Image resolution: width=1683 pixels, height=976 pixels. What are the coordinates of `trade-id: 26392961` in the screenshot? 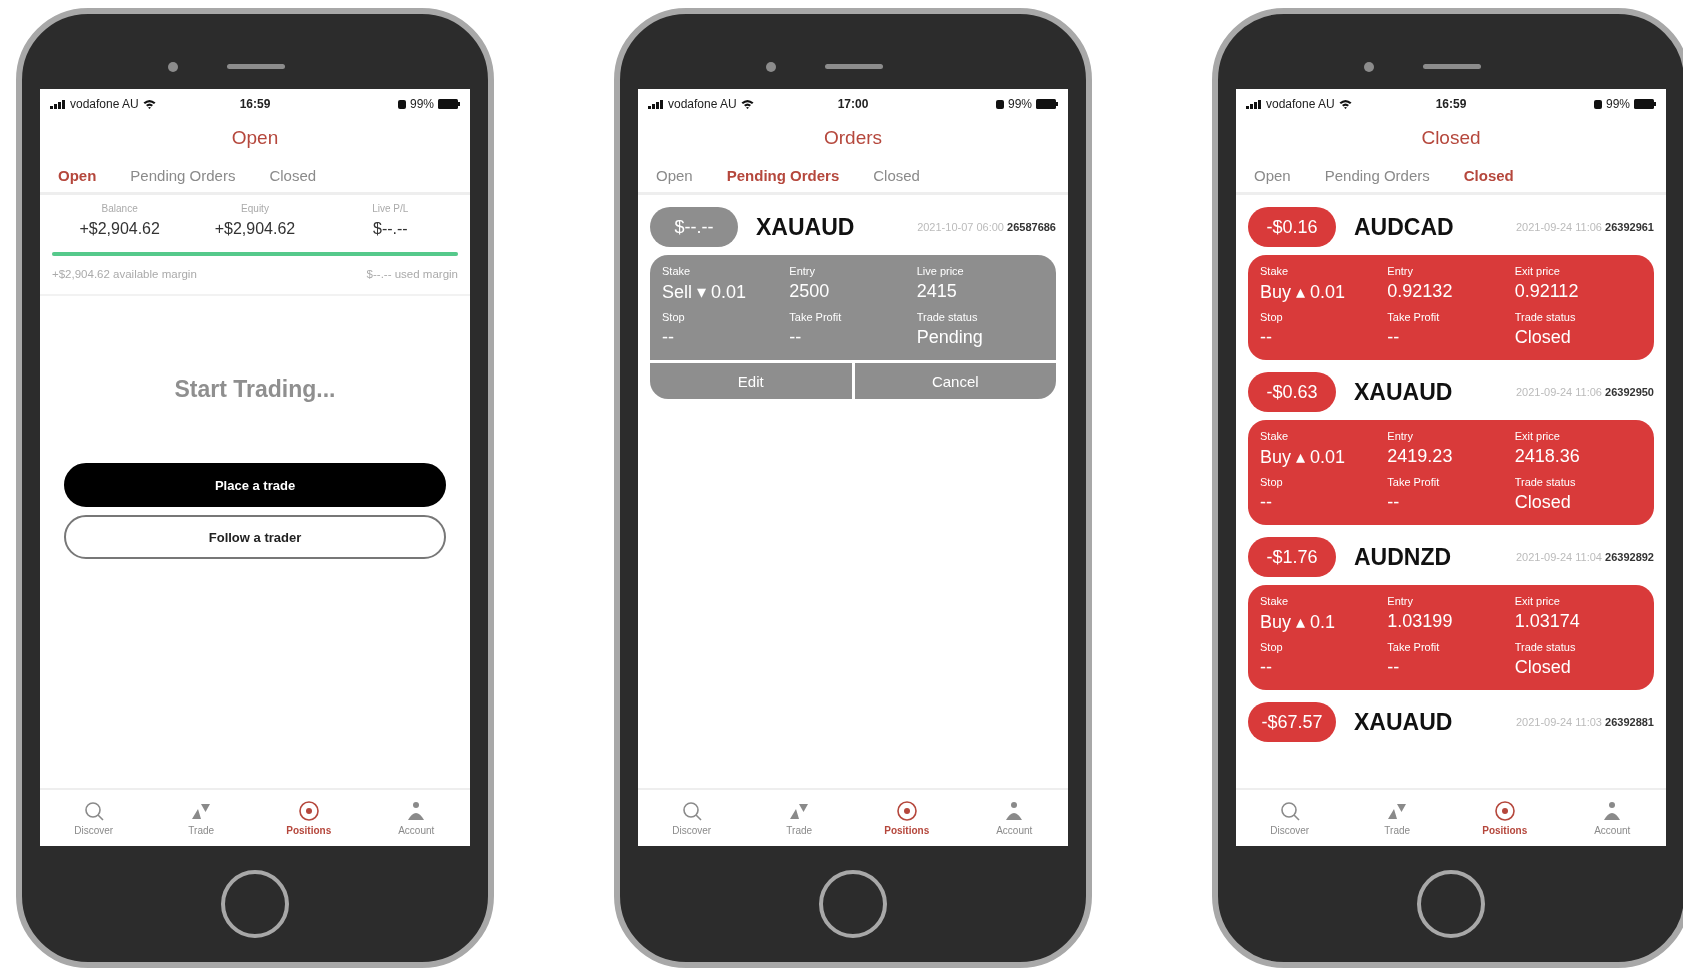 It's located at (1629, 227).